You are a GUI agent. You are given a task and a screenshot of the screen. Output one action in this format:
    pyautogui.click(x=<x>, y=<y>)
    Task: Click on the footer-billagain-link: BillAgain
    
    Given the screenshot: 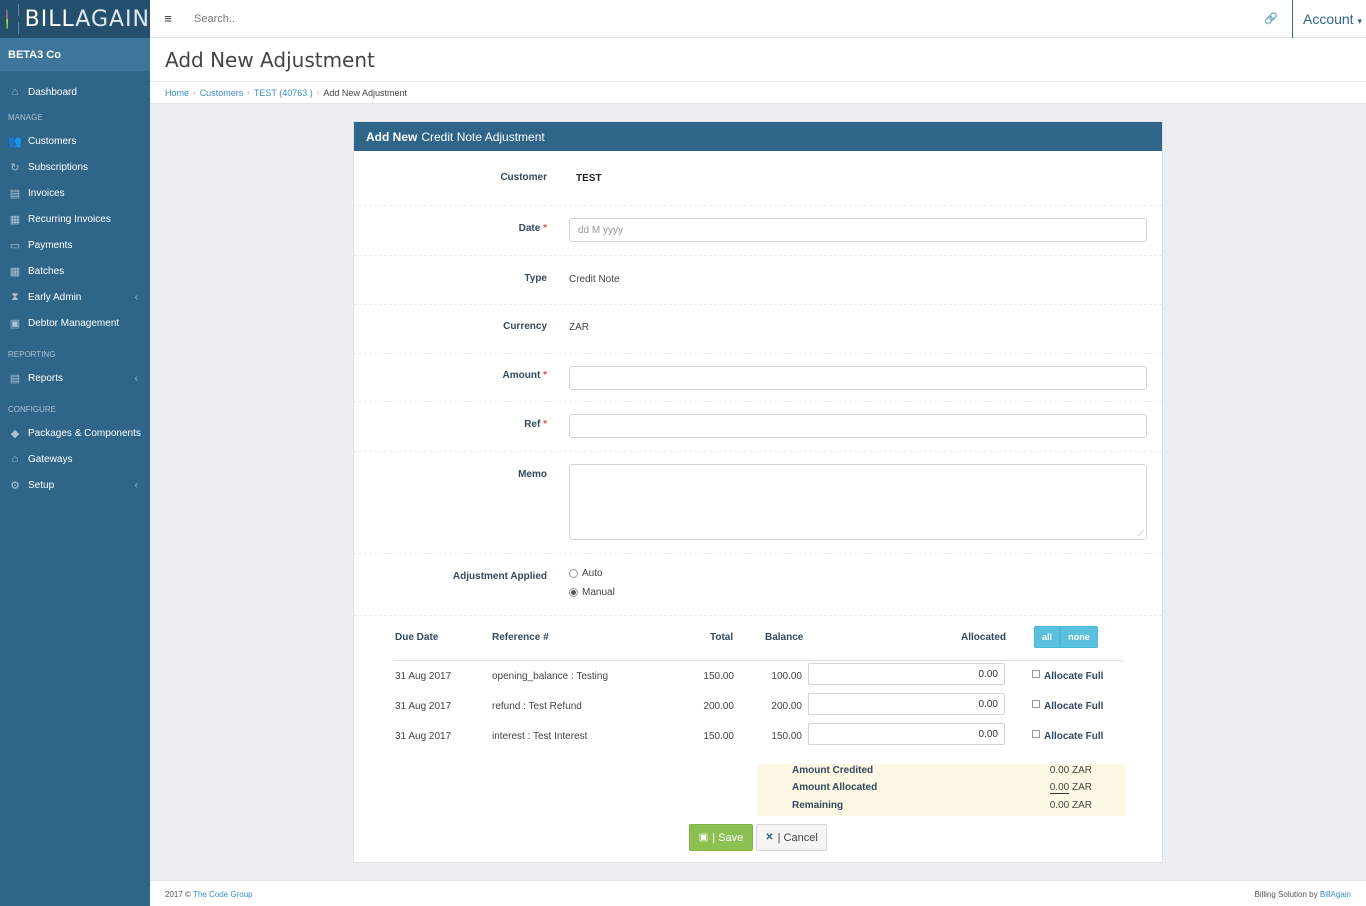 What is the action you would take?
    pyautogui.click(x=1335, y=894)
    